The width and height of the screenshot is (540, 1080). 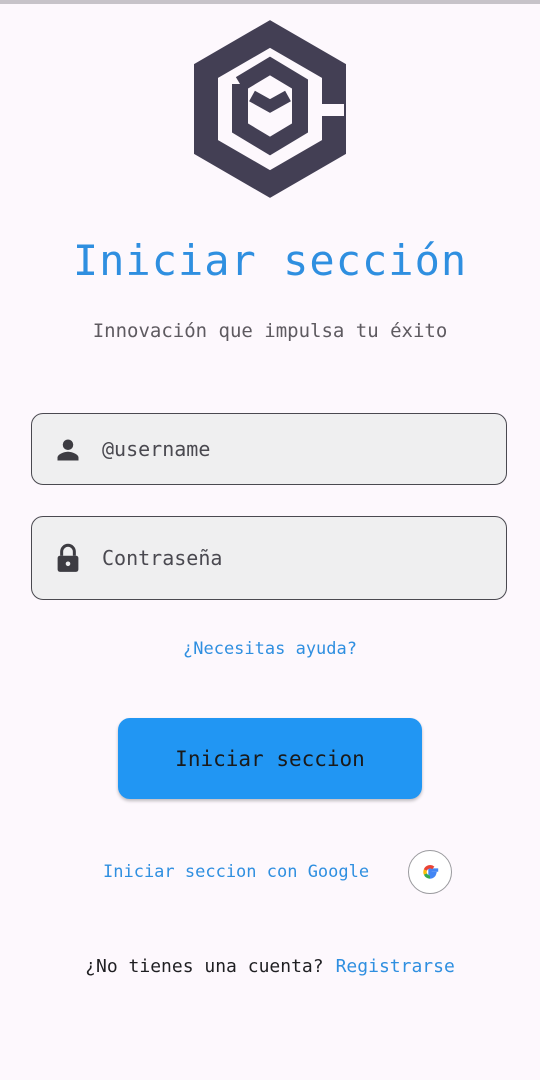 I want to click on app-logo, so click(x=270, y=109).